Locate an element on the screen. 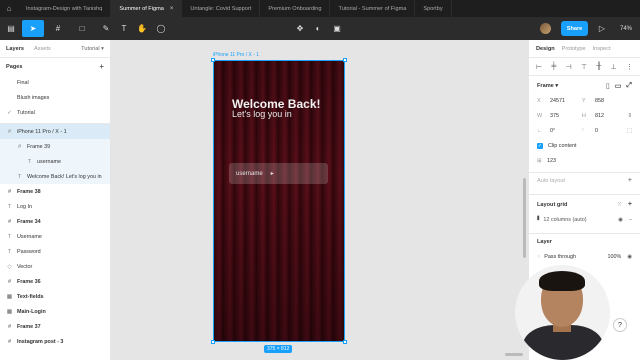  page-item: ✓ Tutorial is located at coordinates (55, 112).